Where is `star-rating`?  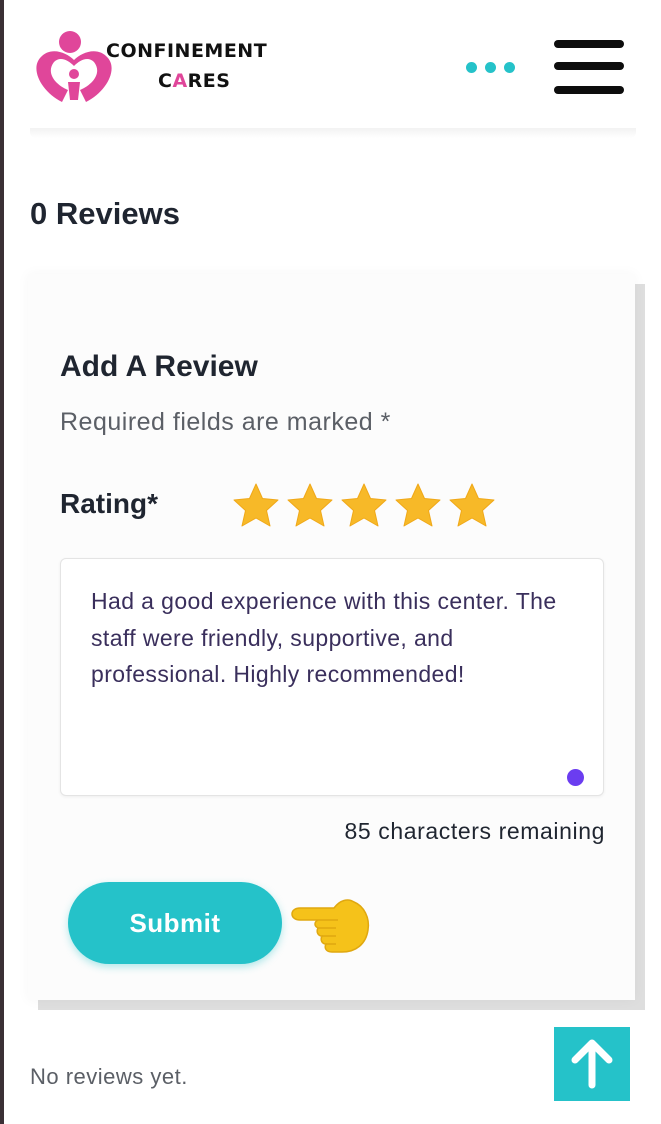
star-rating is located at coordinates (364, 505).